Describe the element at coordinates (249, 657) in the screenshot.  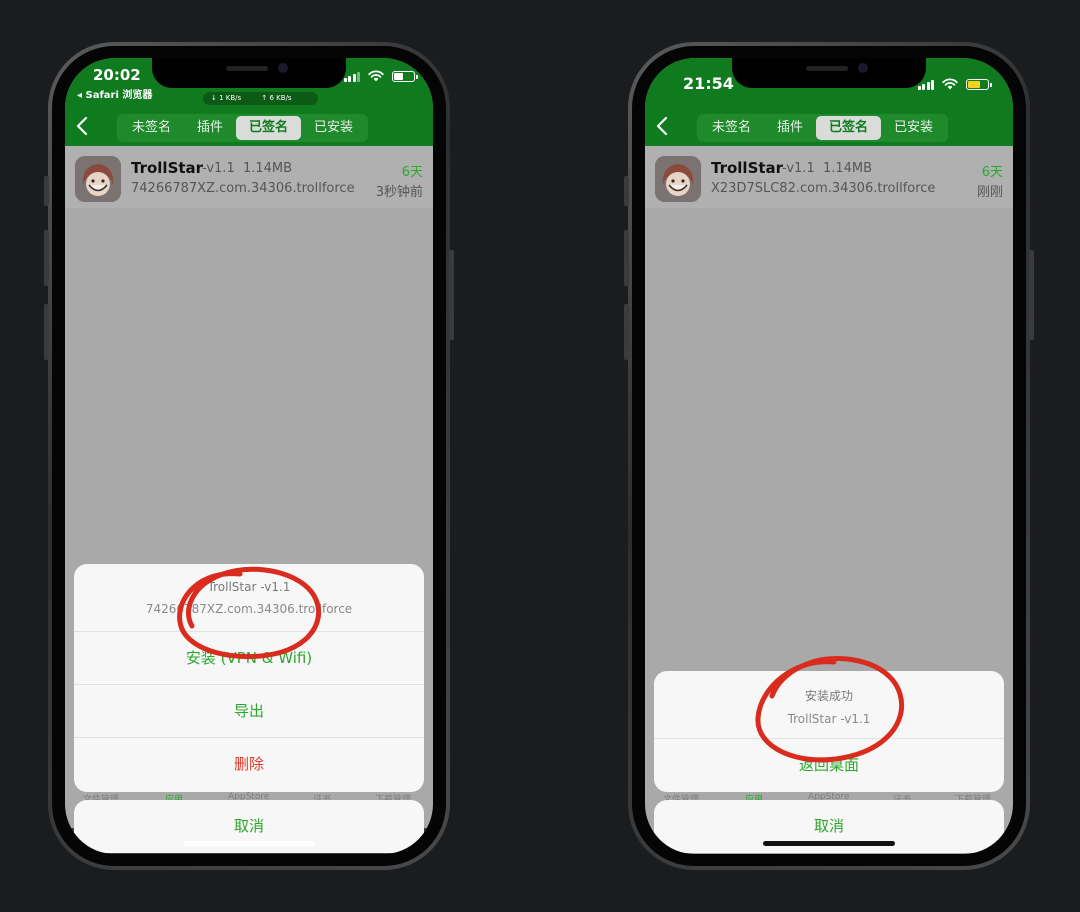
I see `install-button: 安装 (VPN & Wifi)` at that location.